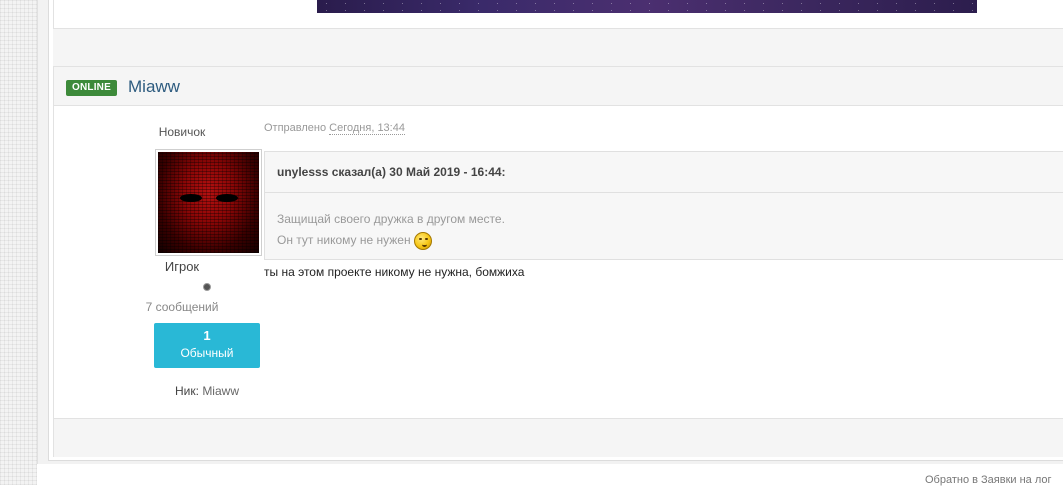 The width and height of the screenshot is (1063, 486). I want to click on back-to-forum-link: Обратно в Заявки на лог, so click(988, 480).